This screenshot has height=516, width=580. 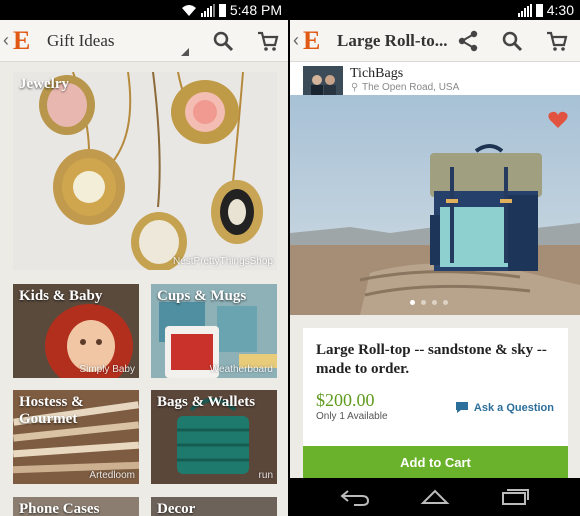 I want to click on share-icon, so click(x=468, y=41).